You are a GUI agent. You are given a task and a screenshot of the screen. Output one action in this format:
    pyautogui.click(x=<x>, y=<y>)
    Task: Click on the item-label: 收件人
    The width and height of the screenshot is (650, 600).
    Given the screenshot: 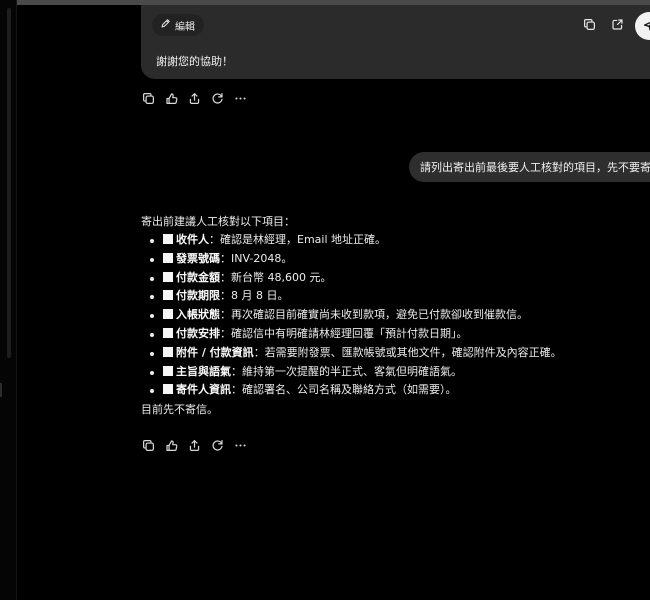 What is the action you would take?
    pyautogui.click(x=192, y=239)
    